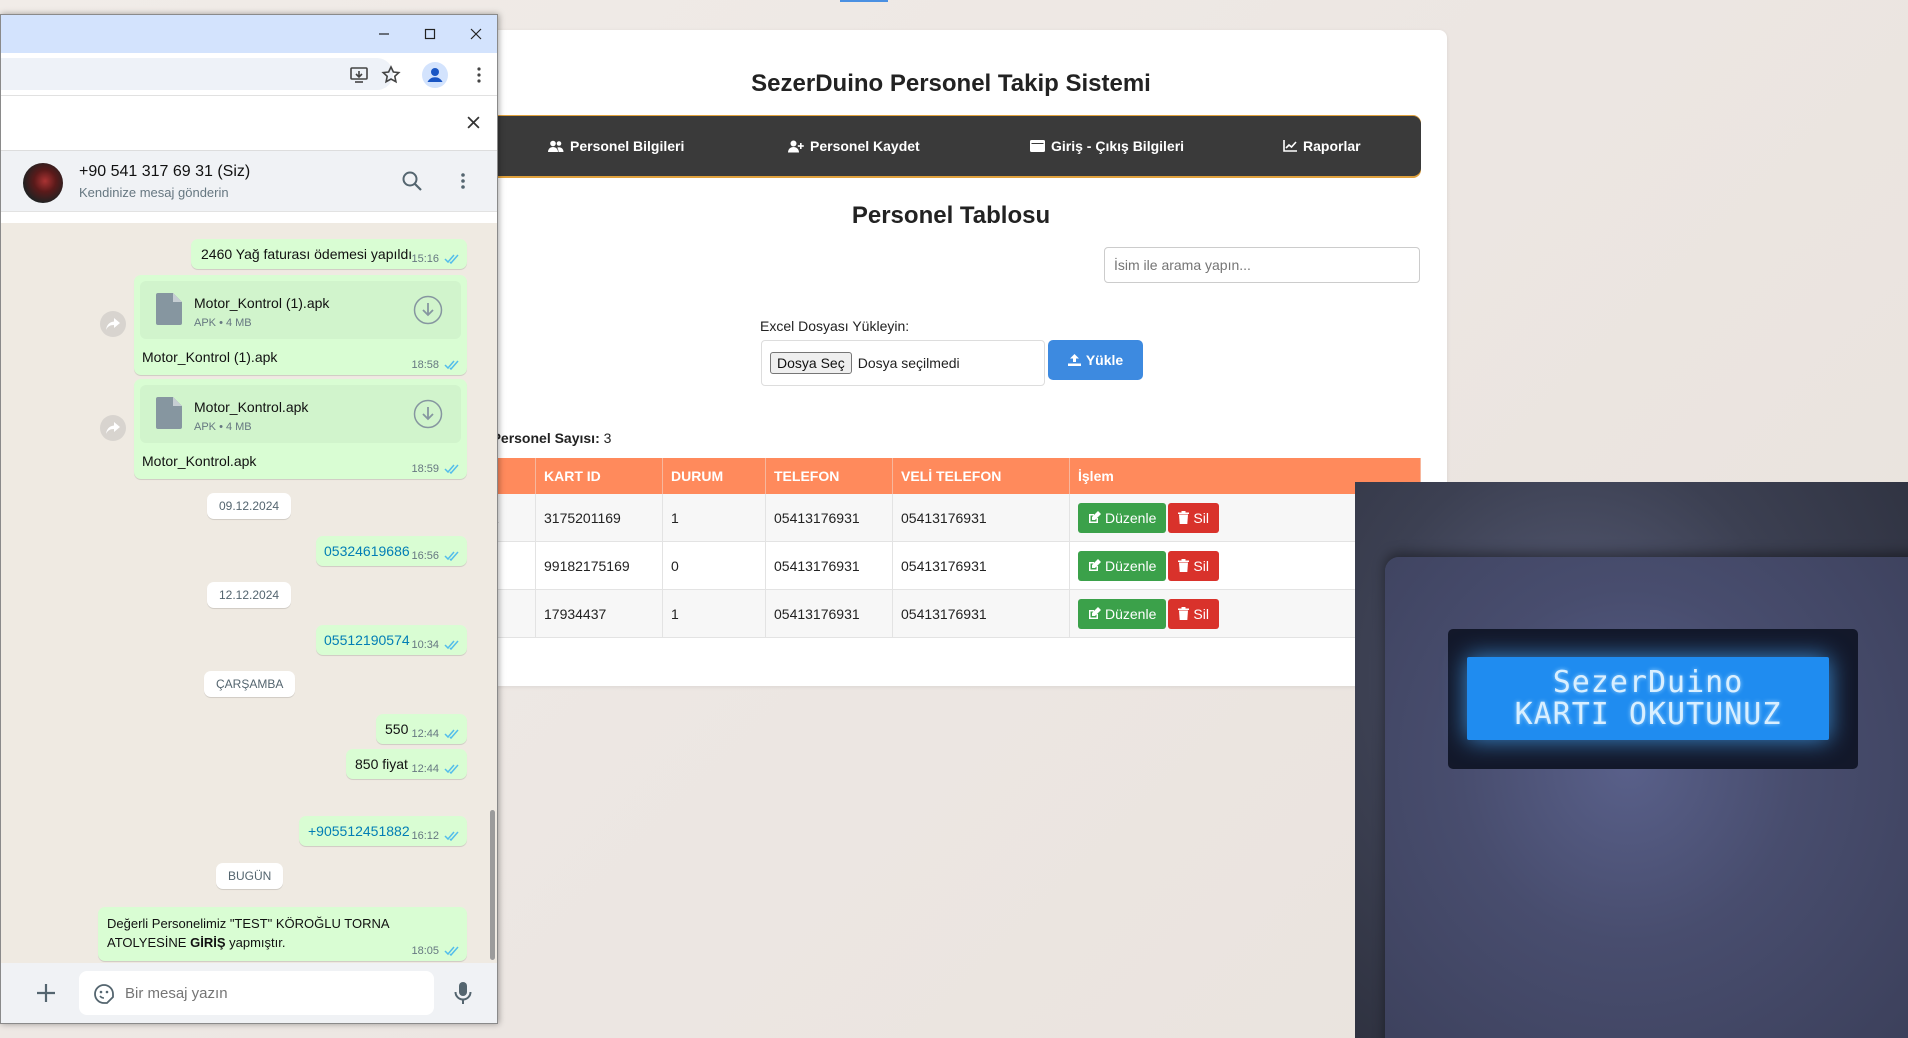  Describe the element at coordinates (169, 413) in the screenshot. I see `document-icon` at that location.